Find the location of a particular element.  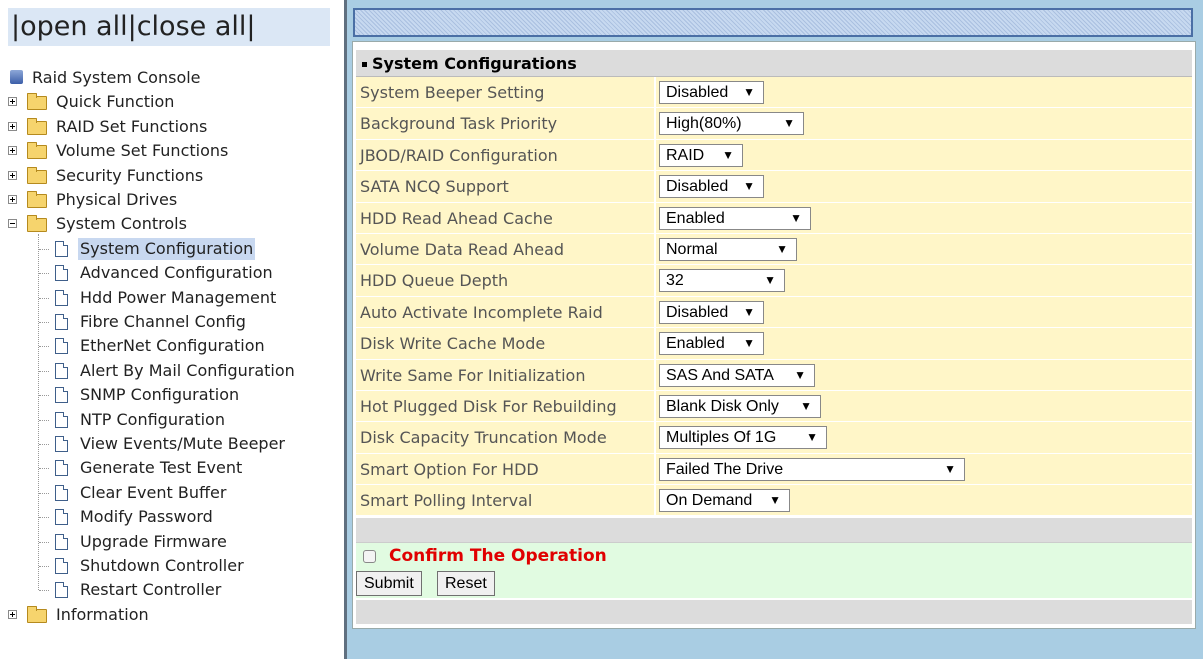

setting-label: Write Same For Initialization is located at coordinates (506, 374).